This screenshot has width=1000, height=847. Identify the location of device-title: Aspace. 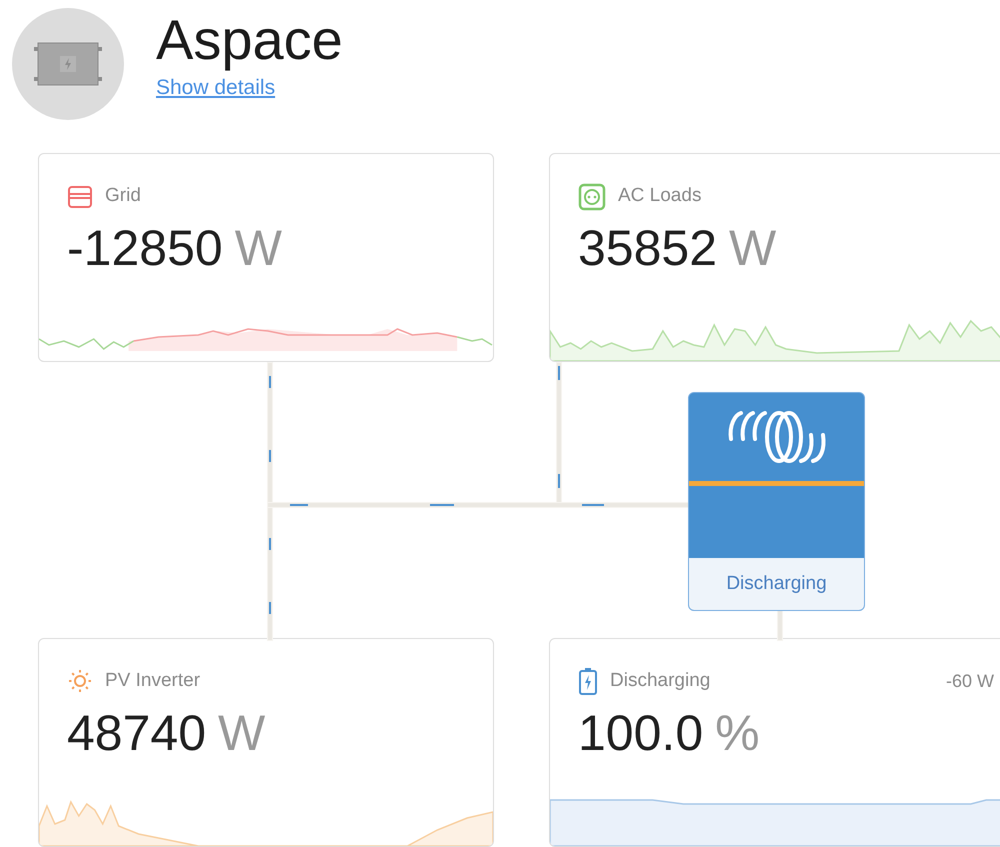
(249, 40).